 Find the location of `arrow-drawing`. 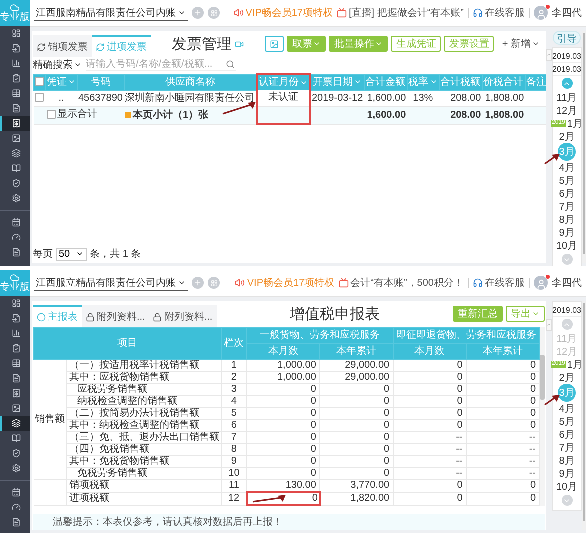

arrow-drawing is located at coordinates (552, 159).